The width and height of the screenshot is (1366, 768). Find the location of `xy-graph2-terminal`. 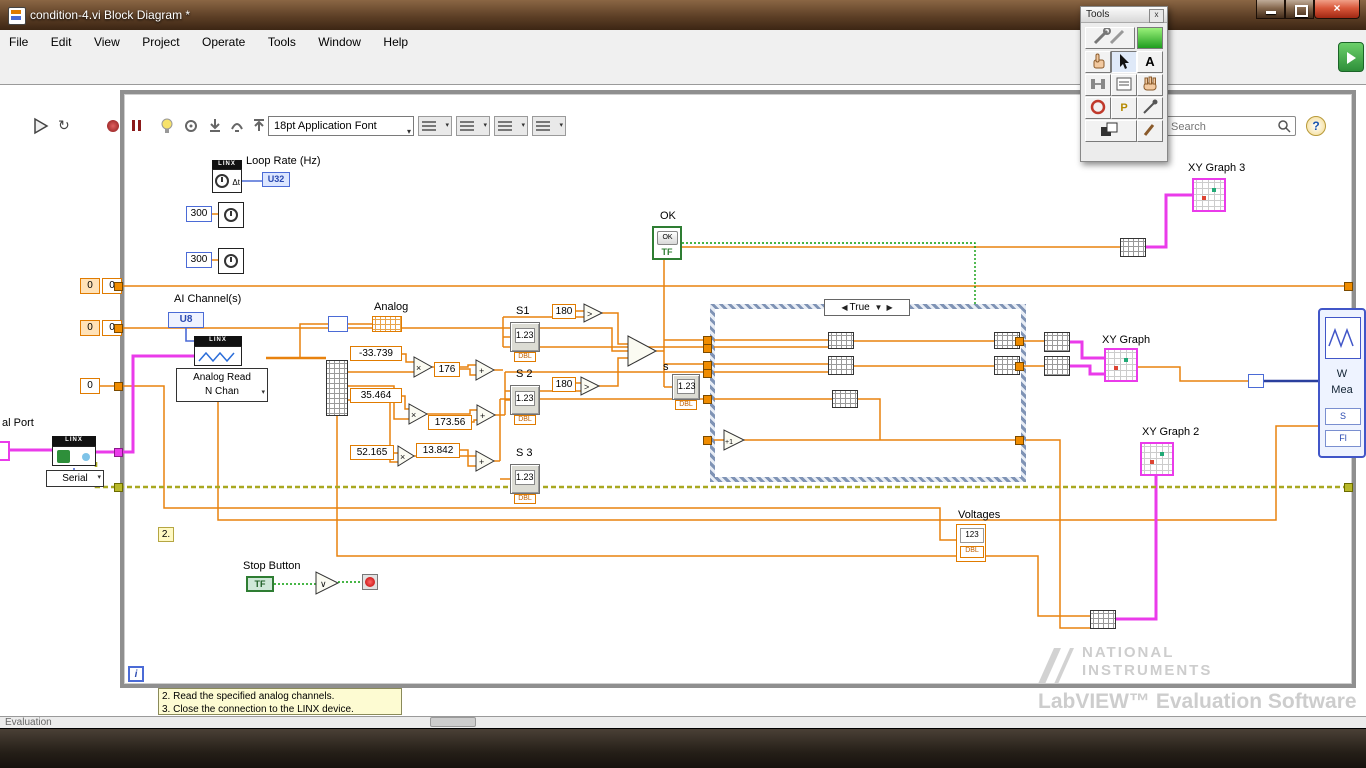

xy-graph2-terminal is located at coordinates (1157, 459).